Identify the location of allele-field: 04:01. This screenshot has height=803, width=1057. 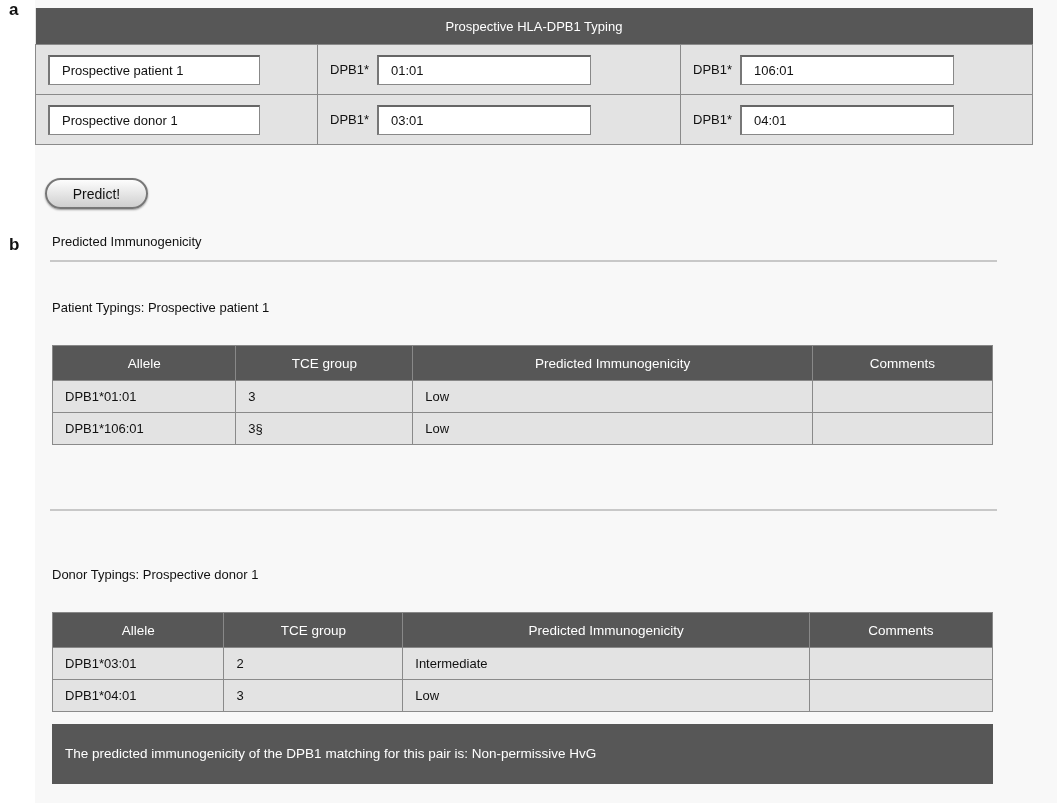
(847, 119).